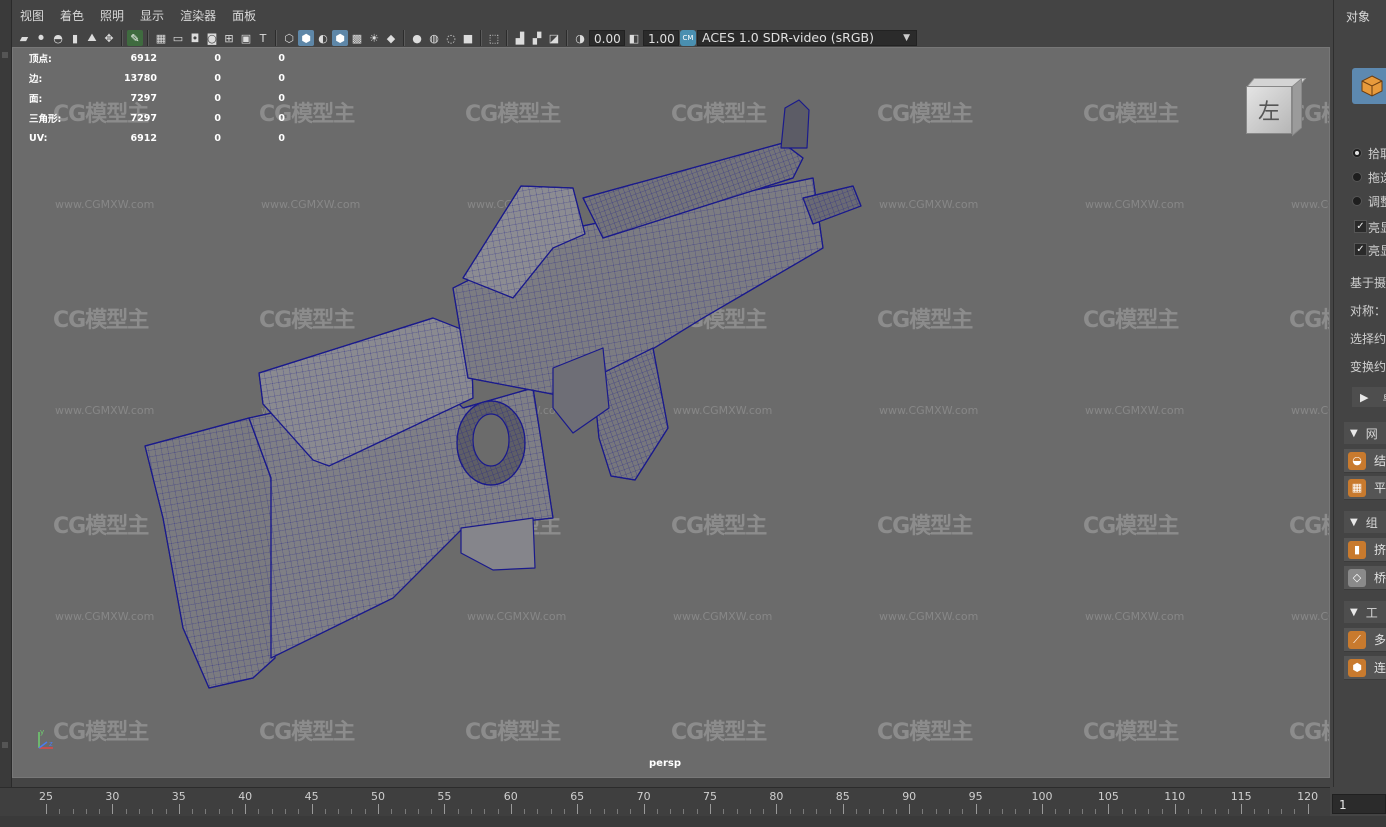 This screenshot has width=1386, height=827. I want to click on transform-constraint-label: 变换约, so click(1368, 366).